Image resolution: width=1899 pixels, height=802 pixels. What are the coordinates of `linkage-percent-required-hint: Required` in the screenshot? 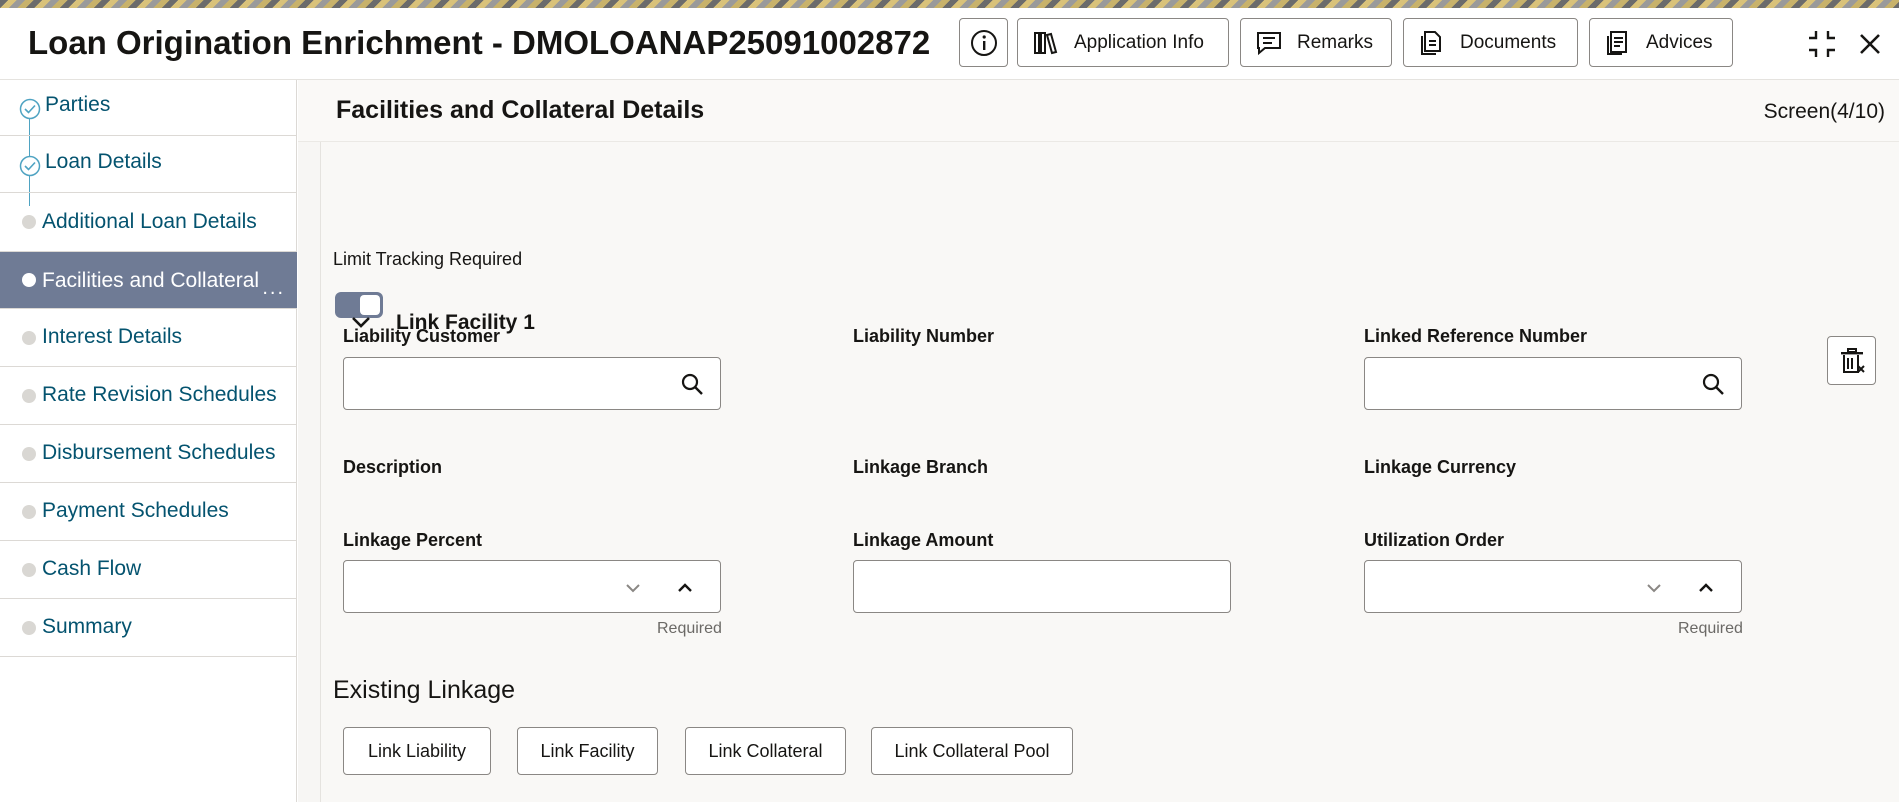 It's located at (689, 628).